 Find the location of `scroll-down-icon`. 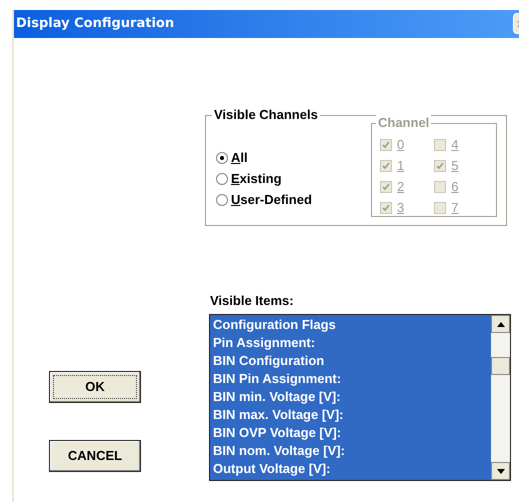

scroll-down-icon is located at coordinates (500, 471).